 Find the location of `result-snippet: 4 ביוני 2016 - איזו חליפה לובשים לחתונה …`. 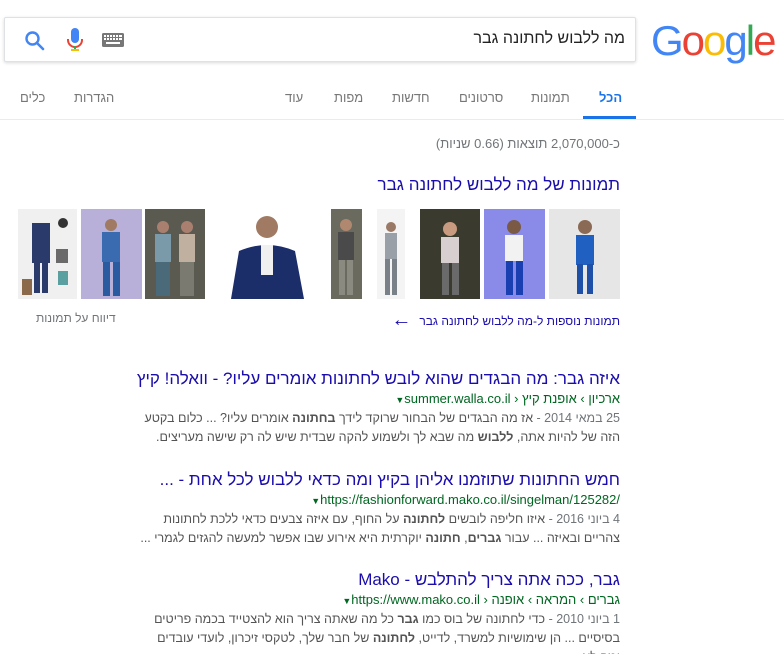

result-snippet: 4 ביוני 2016 - איזו חליפה לובשים לחתונה … is located at coordinates (380, 528).